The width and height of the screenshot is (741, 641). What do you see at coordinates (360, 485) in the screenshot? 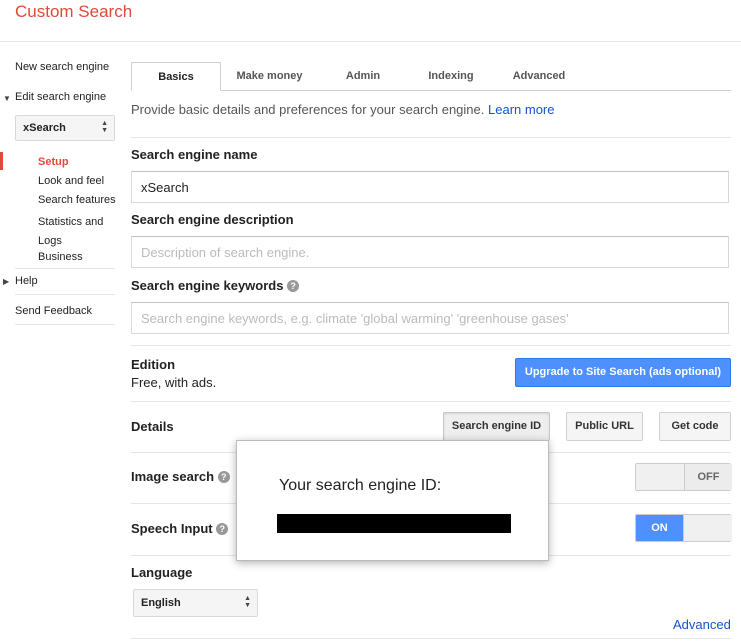
I see `popup-title: Your search engine ID:` at bounding box center [360, 485].